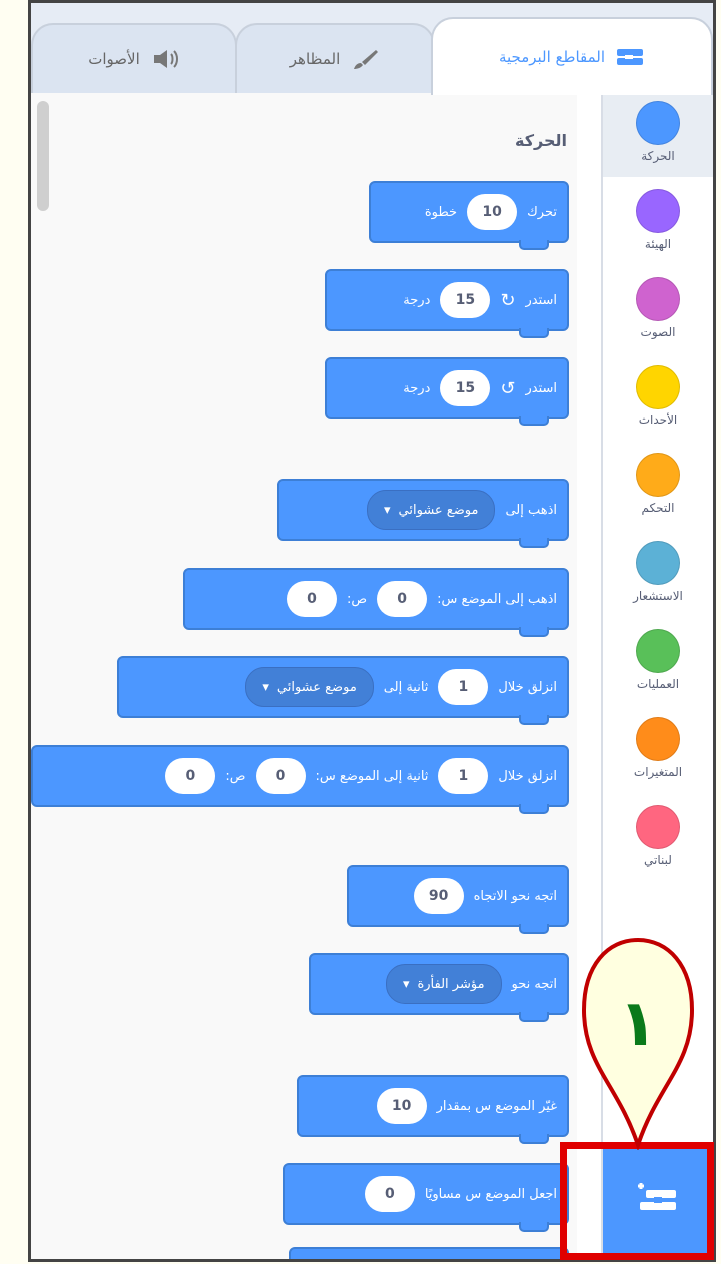  What do you see at coordinates (658, 123) in the screenshot?
I see `category-motion-dot` at bounding box center [658, 123].